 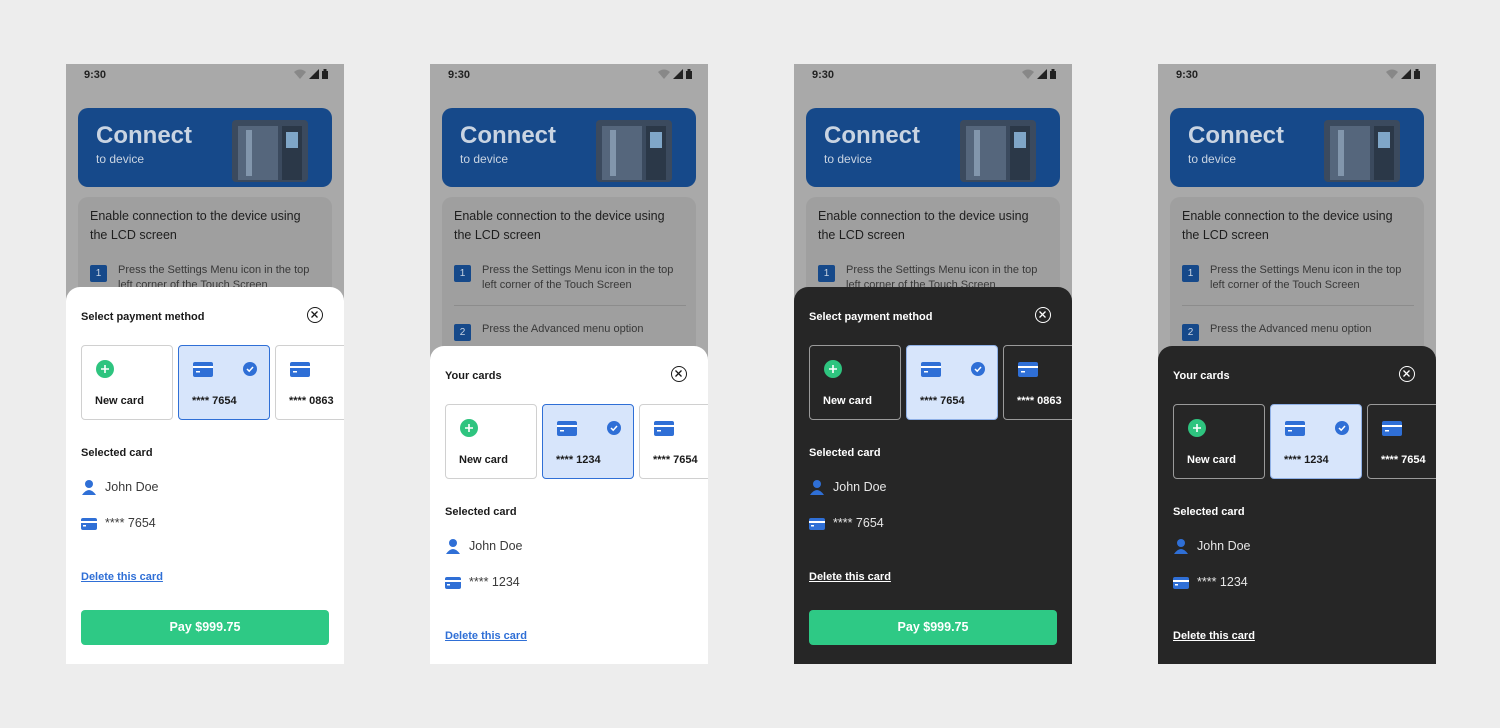 What do you see at coordinates (120, 159) in the screenshot?
I see `banner-subtitle: to device` at bounding box center [120, 159].